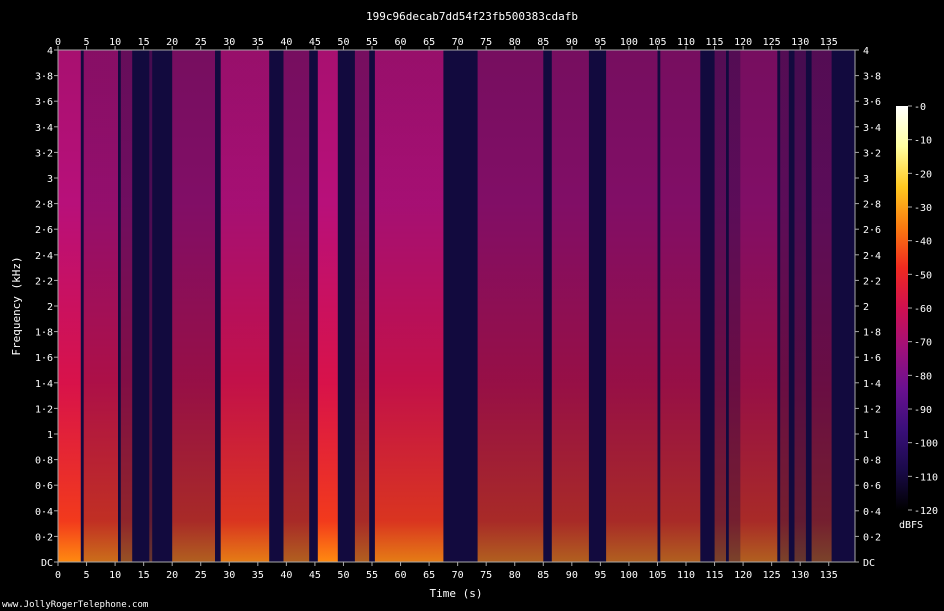  Describe the element at coordinates (172, 575) in the screenshot. I see `x-tick-bottom-label: 20` at that location.